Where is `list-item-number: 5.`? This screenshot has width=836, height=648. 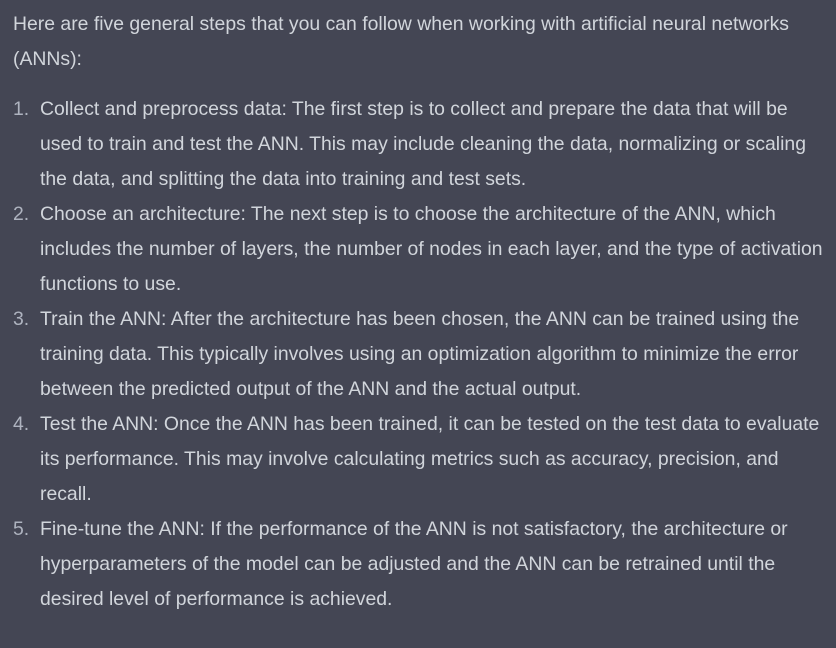 list-item-number: 5. is located at coordinates (21, 529).